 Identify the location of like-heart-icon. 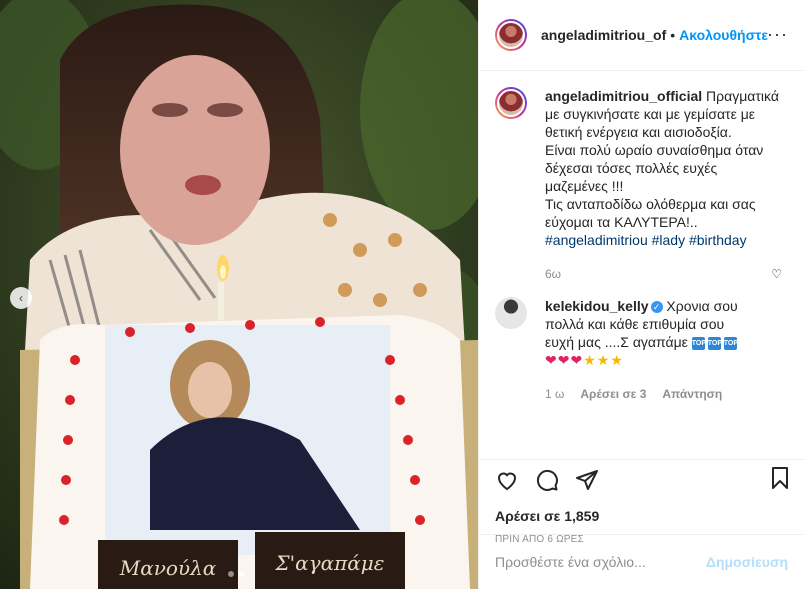
(507, 480).